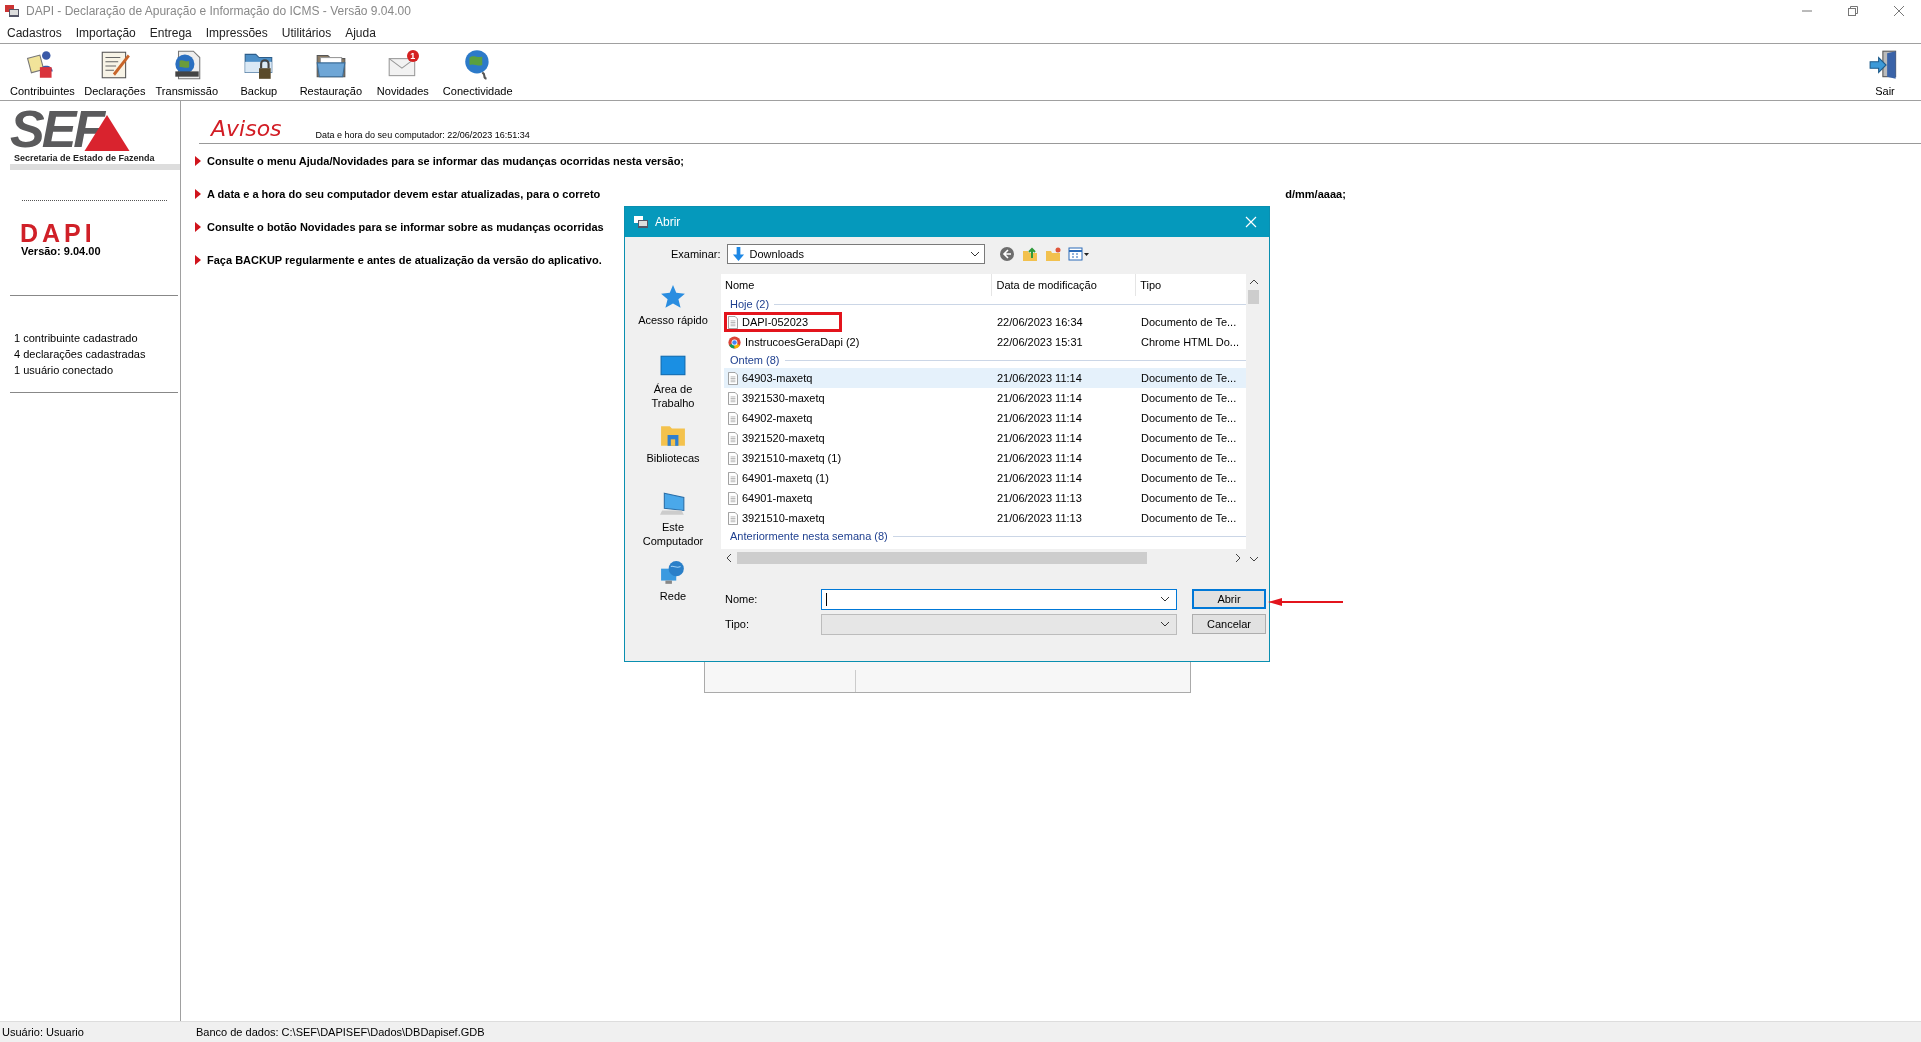 The height and width of the screenshot is (1042, 1921). Describe the element at coordinates (1253, 282) in the screenshot. I see `scroll-up-icon` at that location.